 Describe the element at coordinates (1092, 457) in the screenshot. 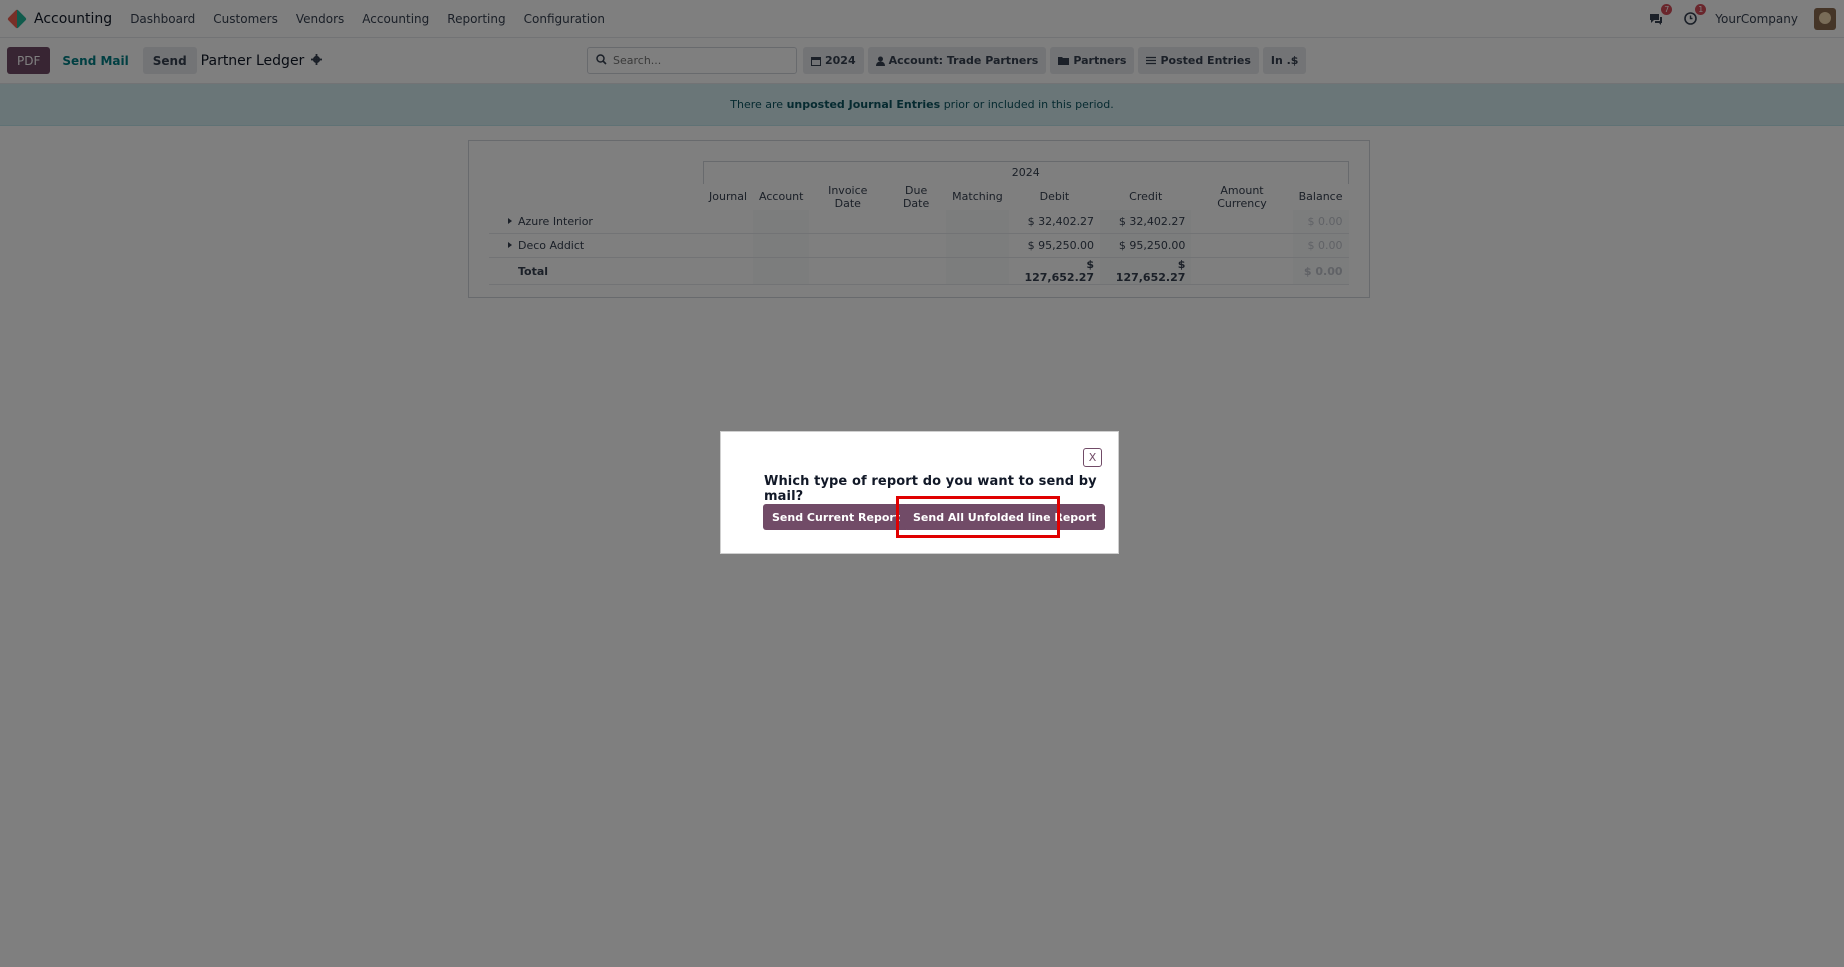

I see `close-button: X` at that location.